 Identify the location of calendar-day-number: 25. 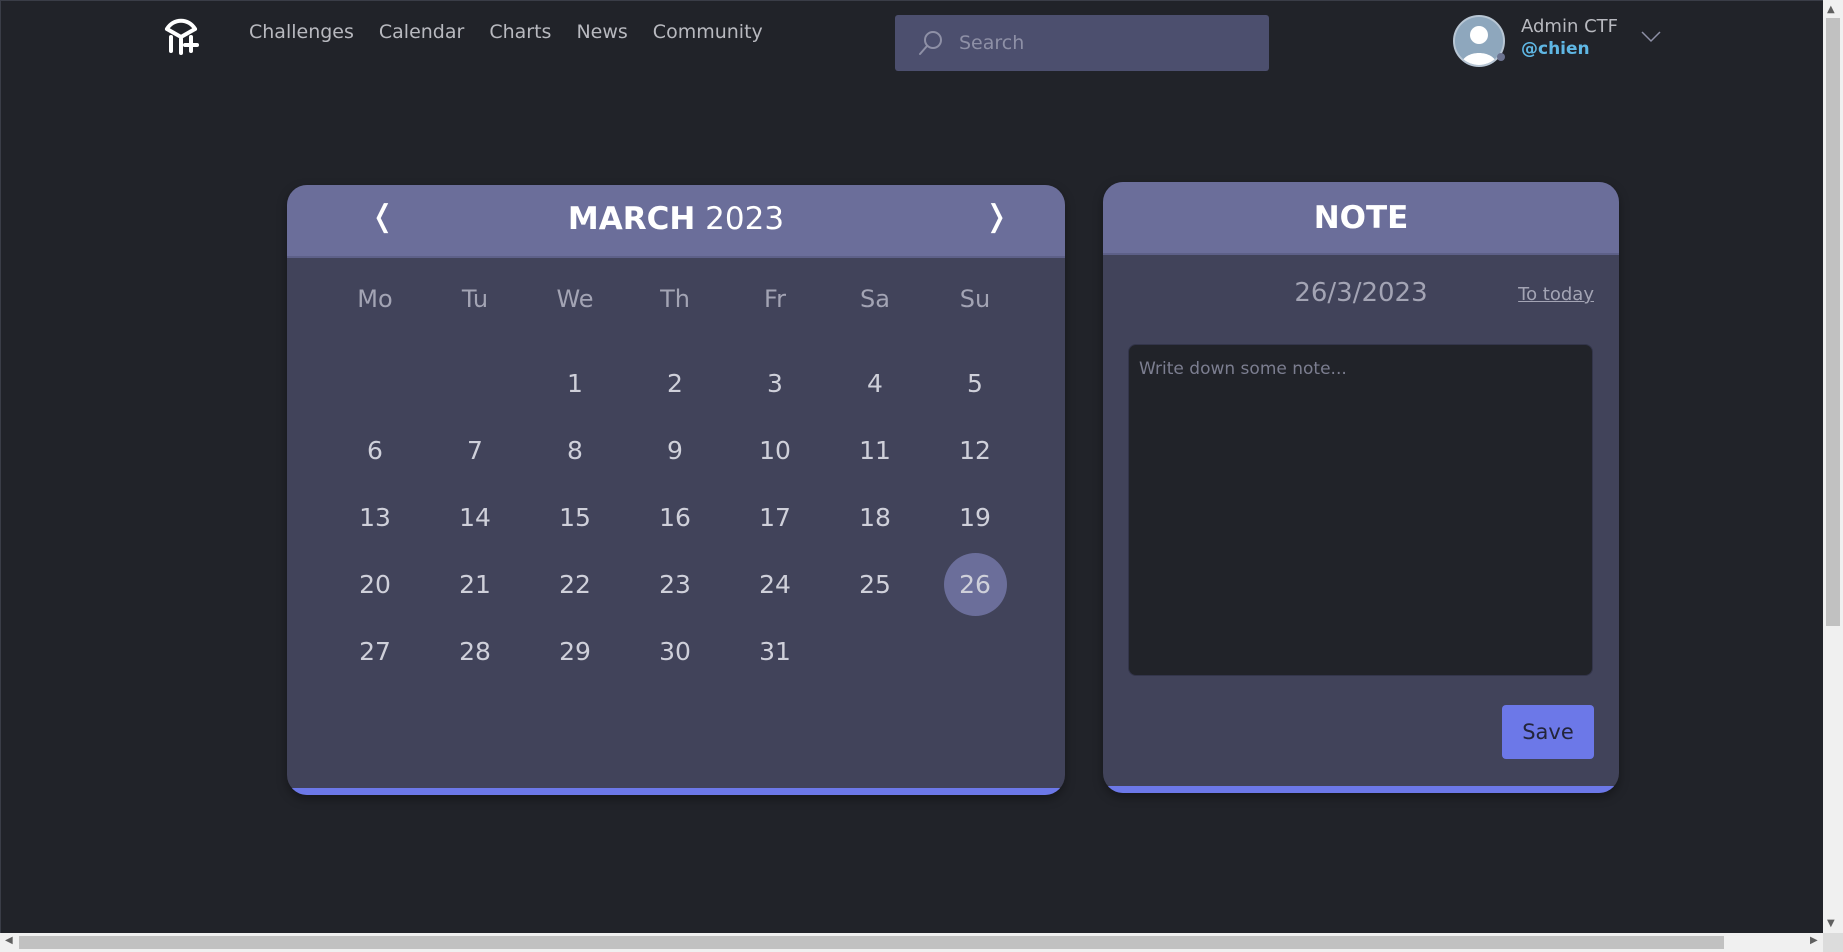
(875, 584).